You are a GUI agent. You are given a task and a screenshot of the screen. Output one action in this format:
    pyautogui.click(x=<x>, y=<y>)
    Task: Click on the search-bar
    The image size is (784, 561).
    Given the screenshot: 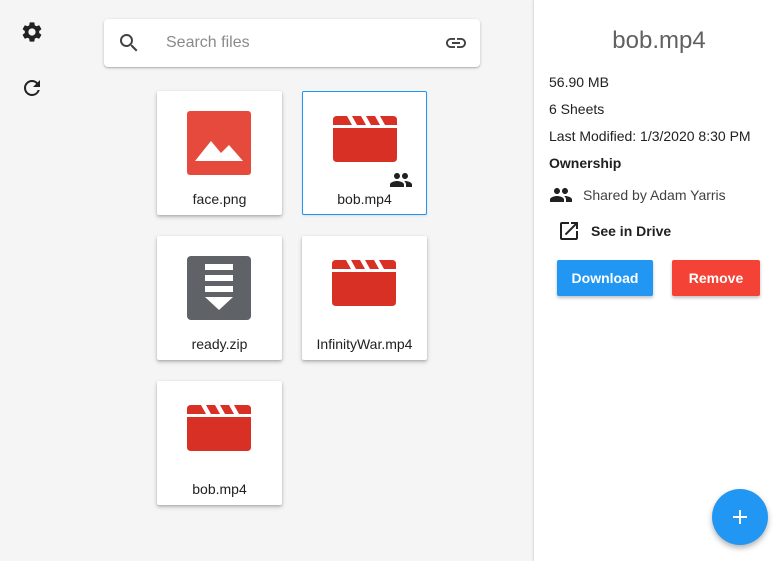 What is the action you would take?
    pyautogui.click(x=292, y=43)
    